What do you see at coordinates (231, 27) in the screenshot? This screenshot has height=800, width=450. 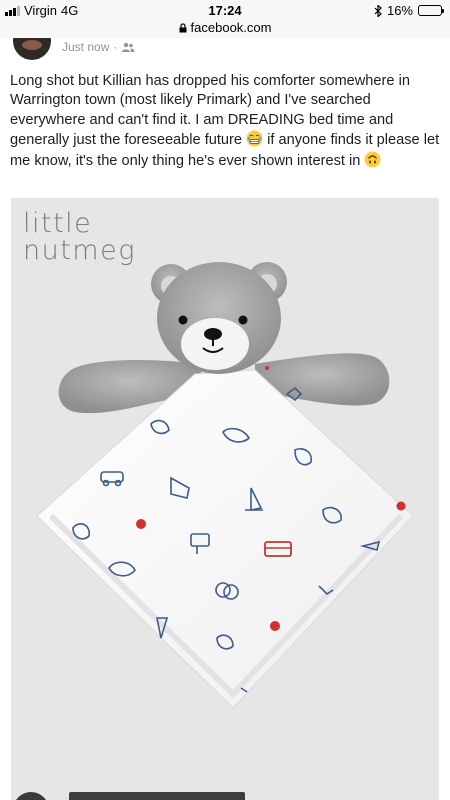 I see `url-domain: facebook.com` at bounding box center [231, 27].